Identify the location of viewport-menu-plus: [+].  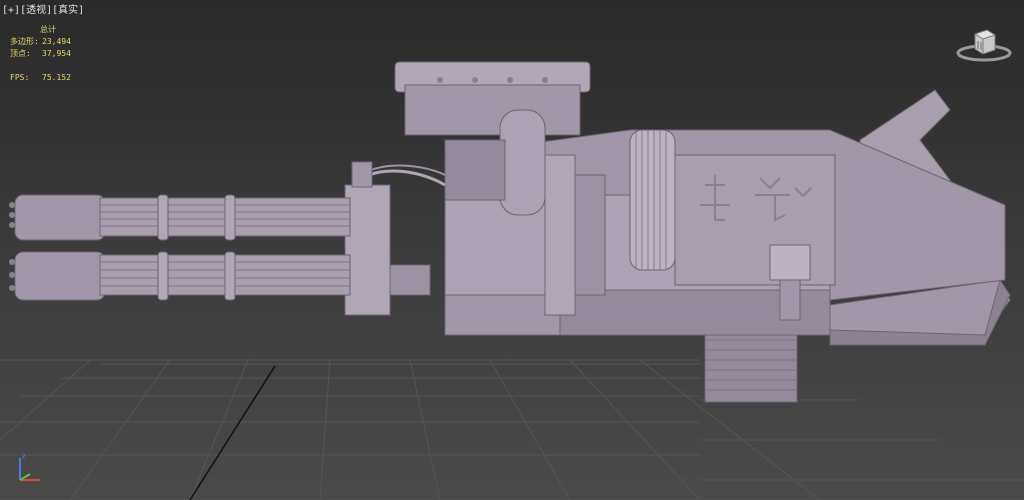
(11, 10).